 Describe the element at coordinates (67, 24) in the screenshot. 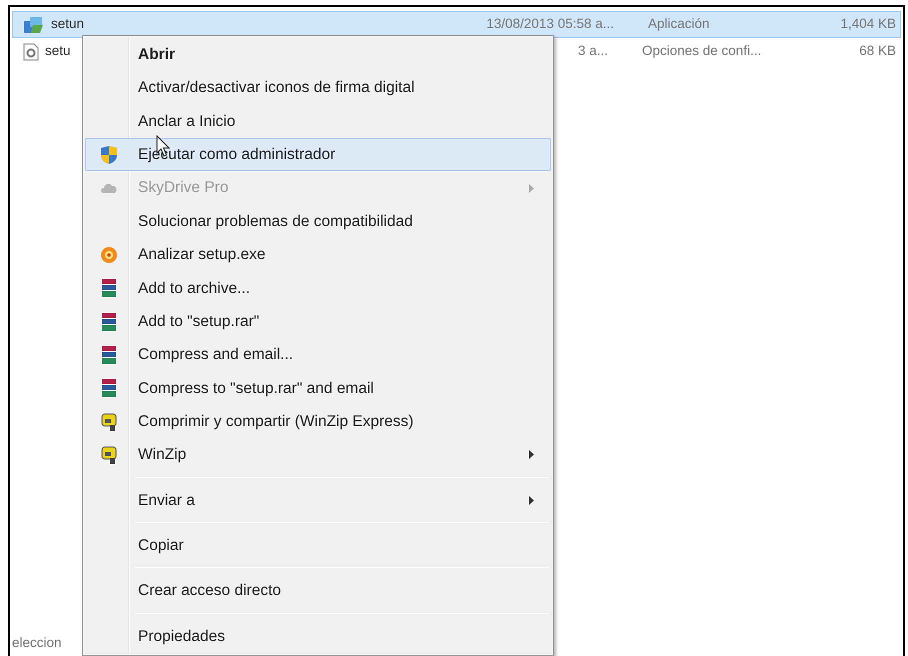

I see `file-name: setun` at that location.